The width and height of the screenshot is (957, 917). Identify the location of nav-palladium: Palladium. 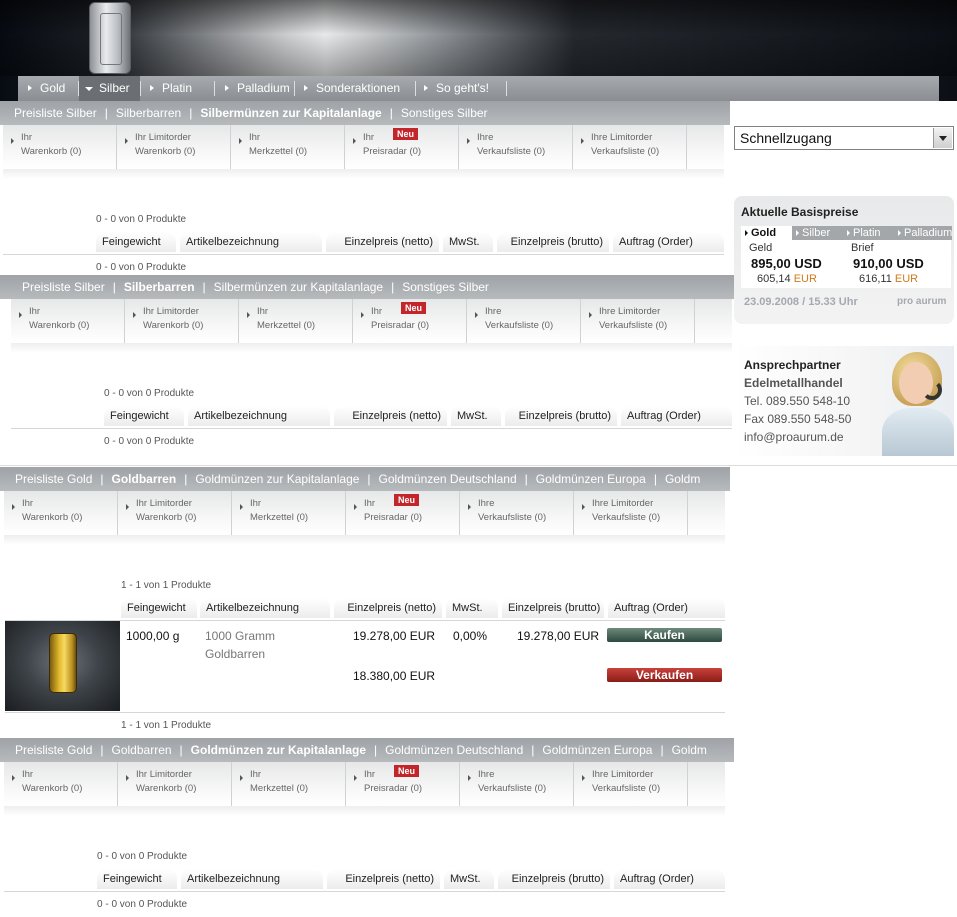
(255, 88).